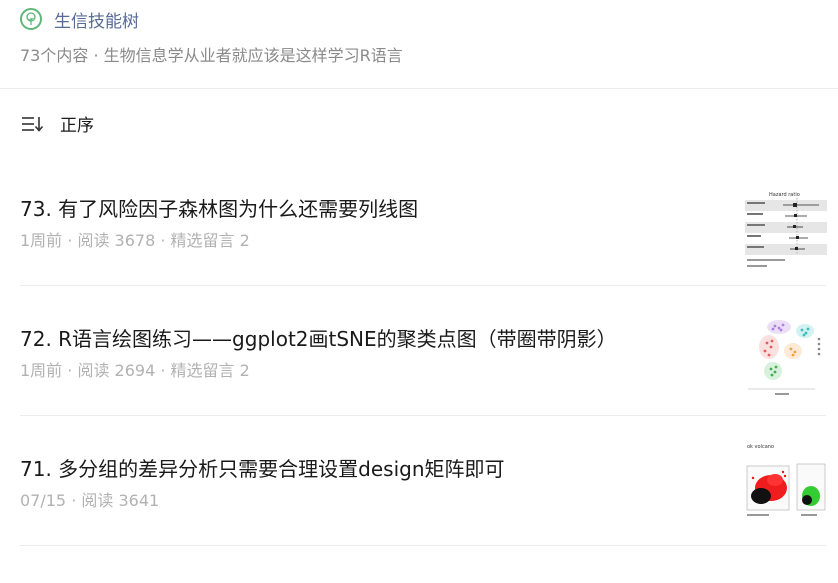  What do you see at coordinates (425, 19) in the screenshot?
I see `account-row: 生信技能树` at bounding box center [425, 19].